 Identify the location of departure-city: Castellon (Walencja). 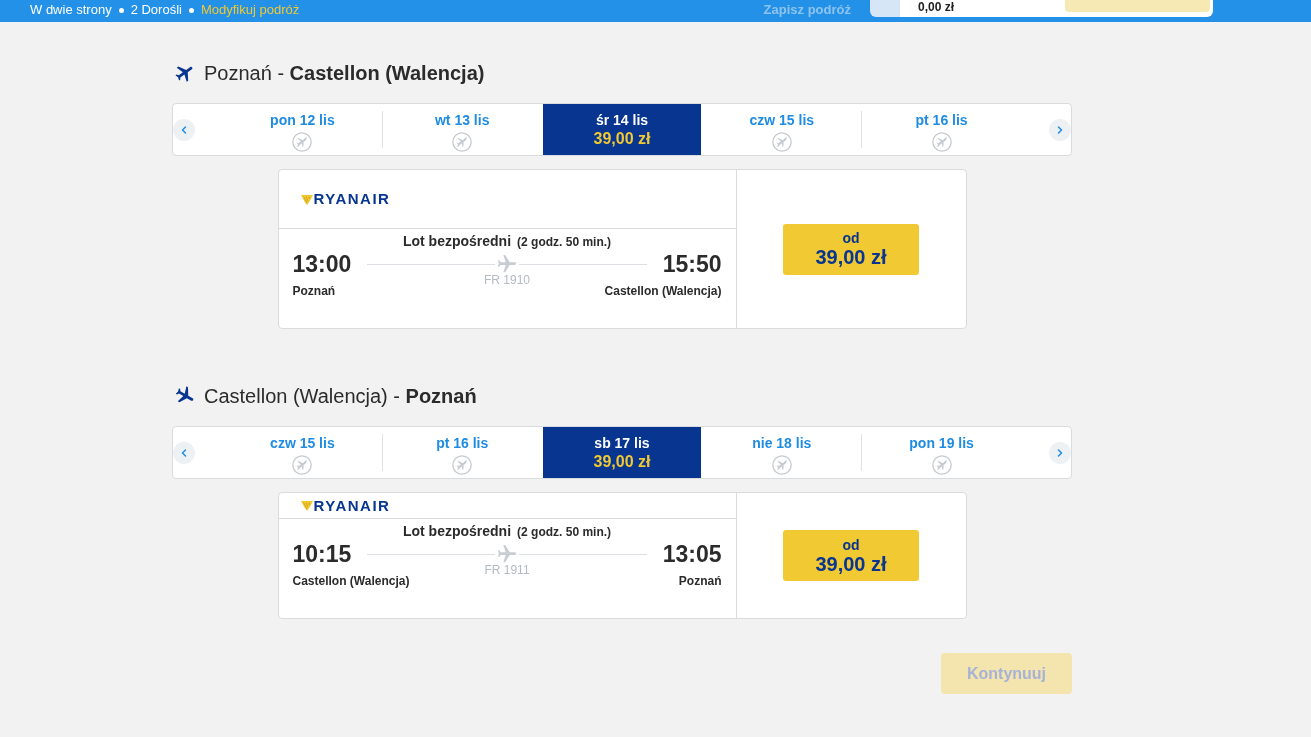
(351, 581).